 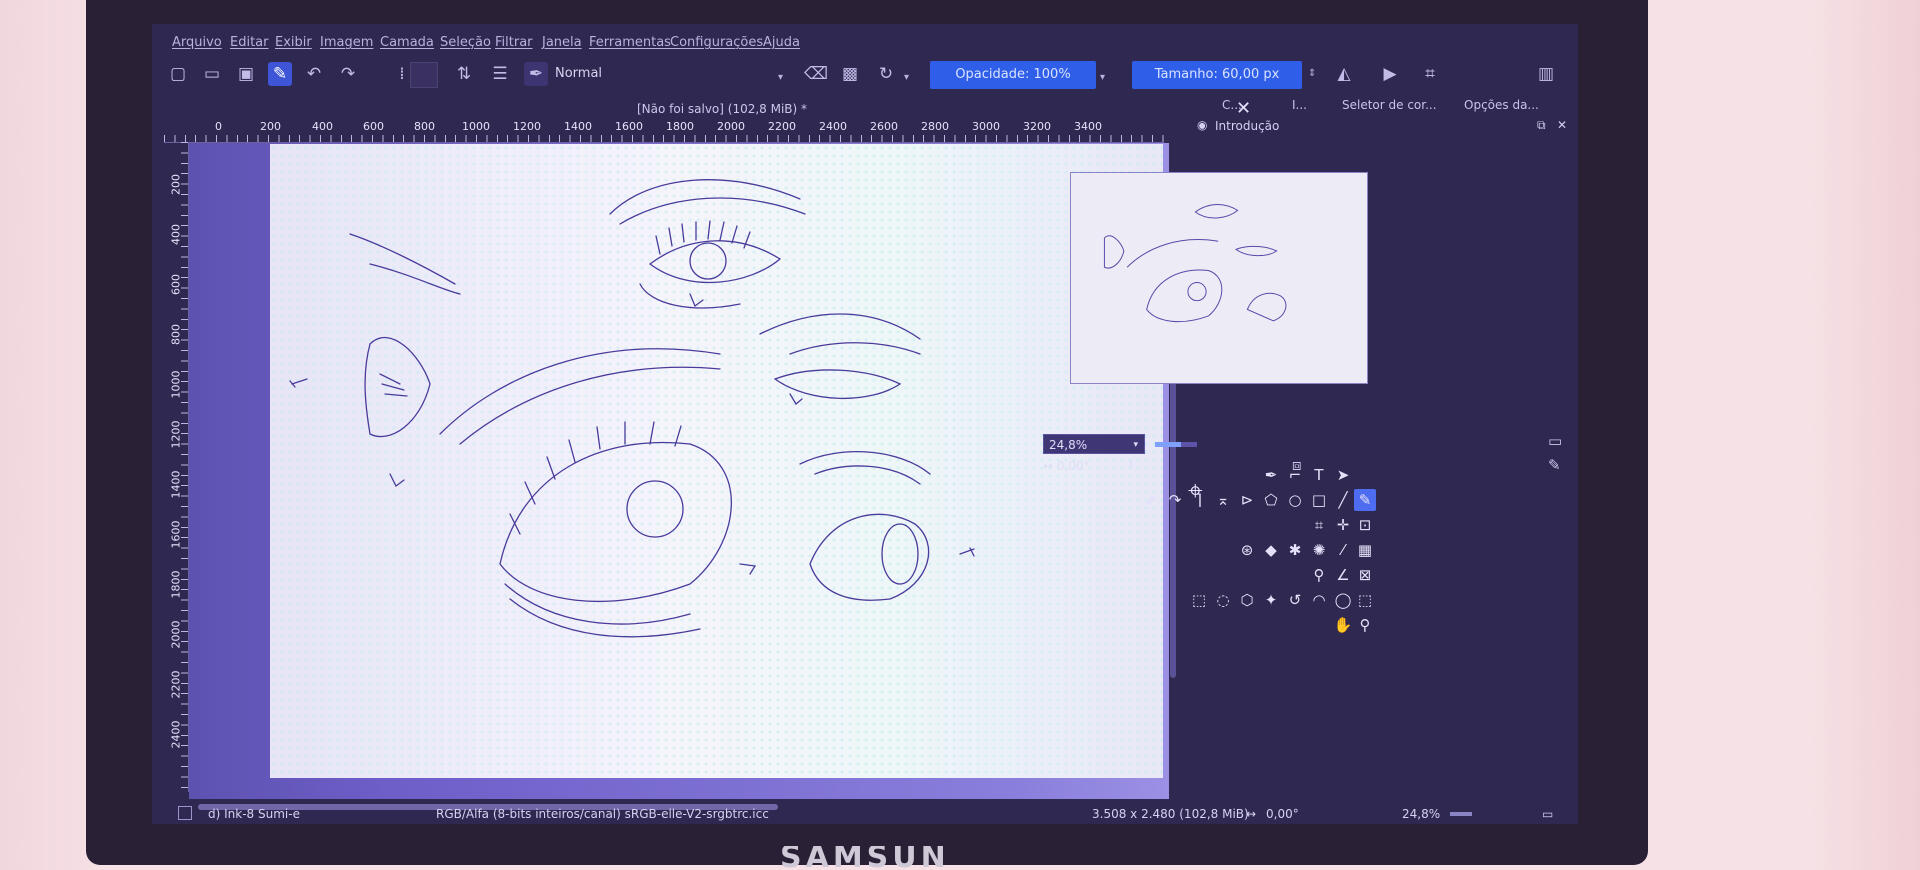 What do you see at coordinates (1271, 600) in the screenshot?
I see `magic-wand-tool-icon: ✦` at bounding box center [1271, 600].